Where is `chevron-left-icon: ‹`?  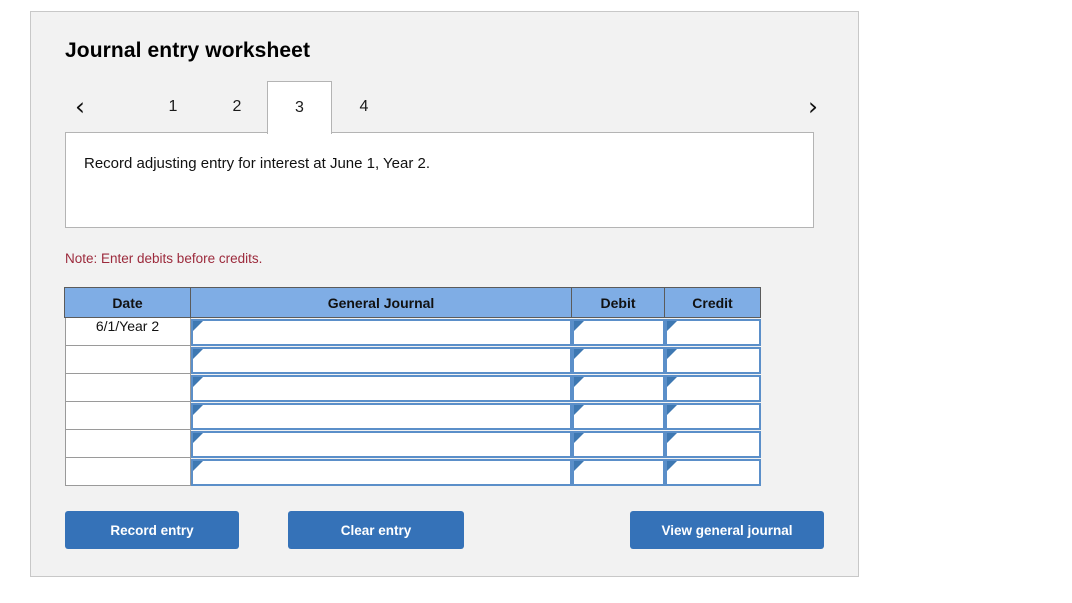 chevron-left-icon: ‹ is located at coordinates (80, 106).